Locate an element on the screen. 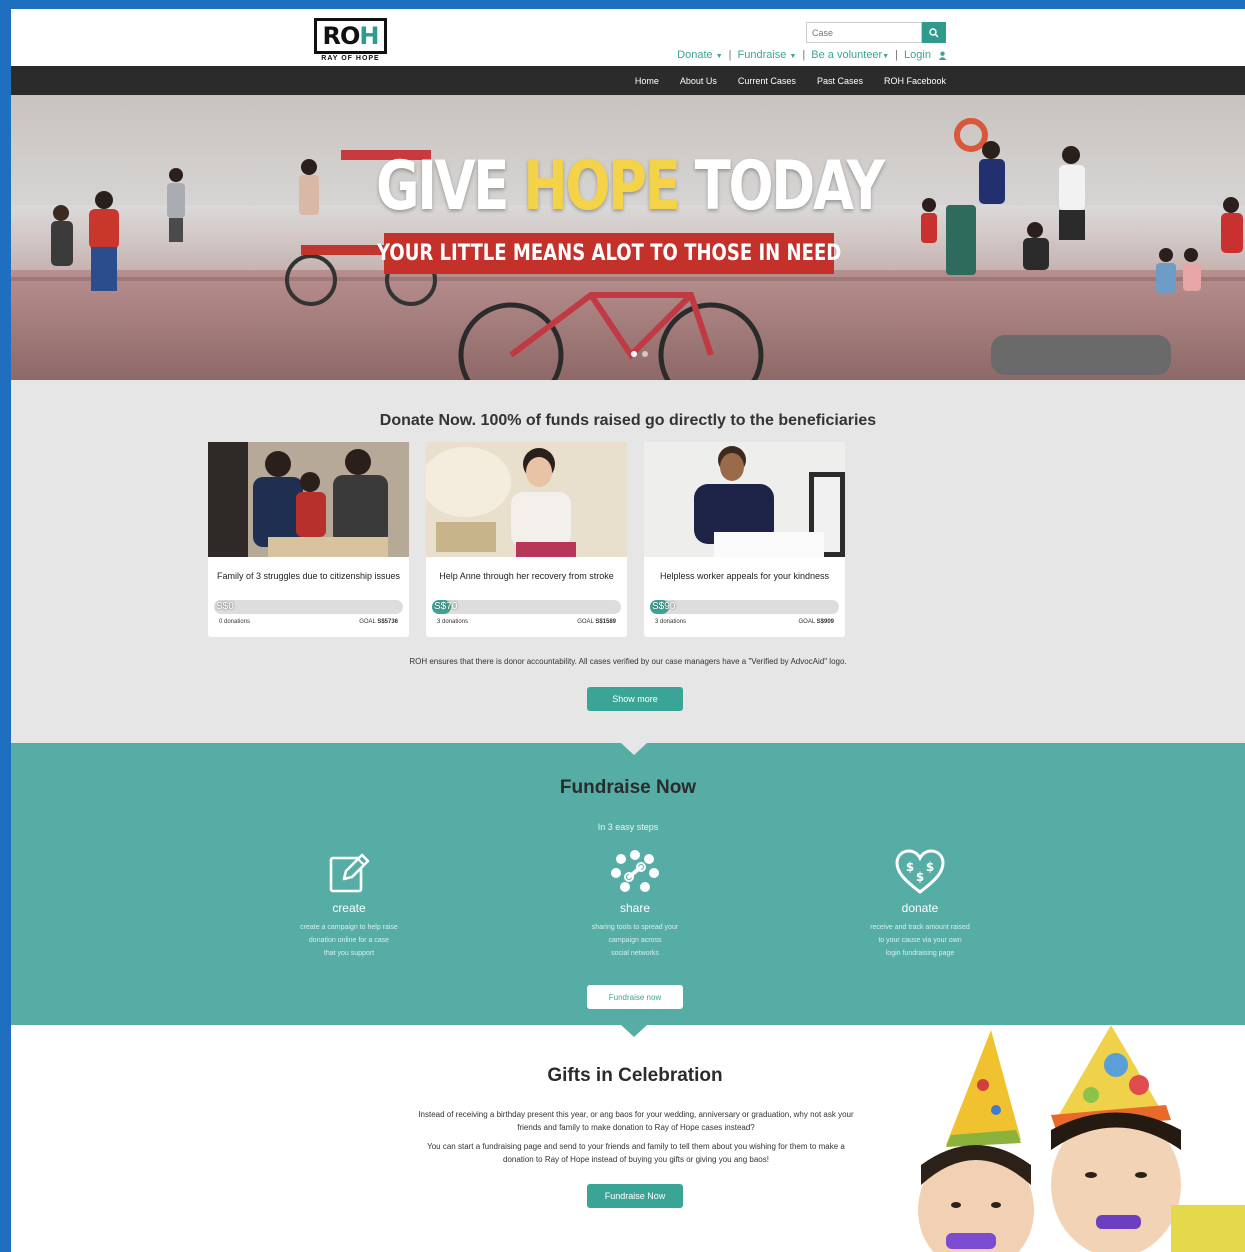 The height and width of the screenshot is (1252, 1245). hero-title-give: GIVE is located at coordinates (450, 186).